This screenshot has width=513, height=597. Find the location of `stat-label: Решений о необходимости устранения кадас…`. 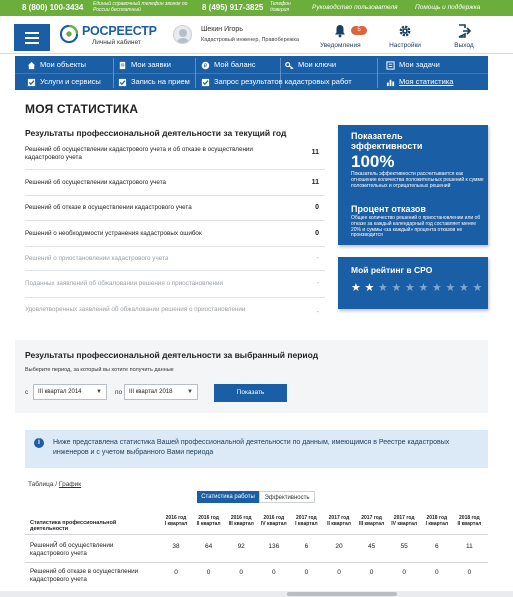

stat-label: Решений о необходимости устранения кадас… is located at coordinates (113, 233).